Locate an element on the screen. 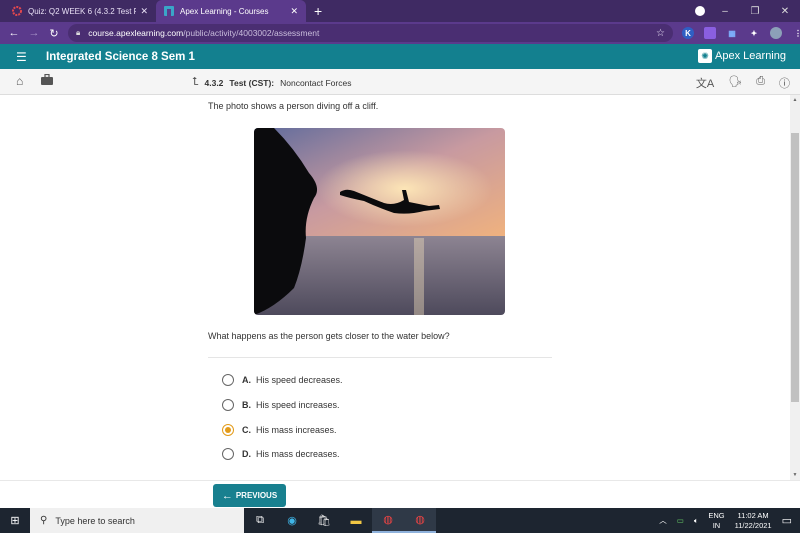  kami-extension-icon: K is located at coordinates (688, 33).